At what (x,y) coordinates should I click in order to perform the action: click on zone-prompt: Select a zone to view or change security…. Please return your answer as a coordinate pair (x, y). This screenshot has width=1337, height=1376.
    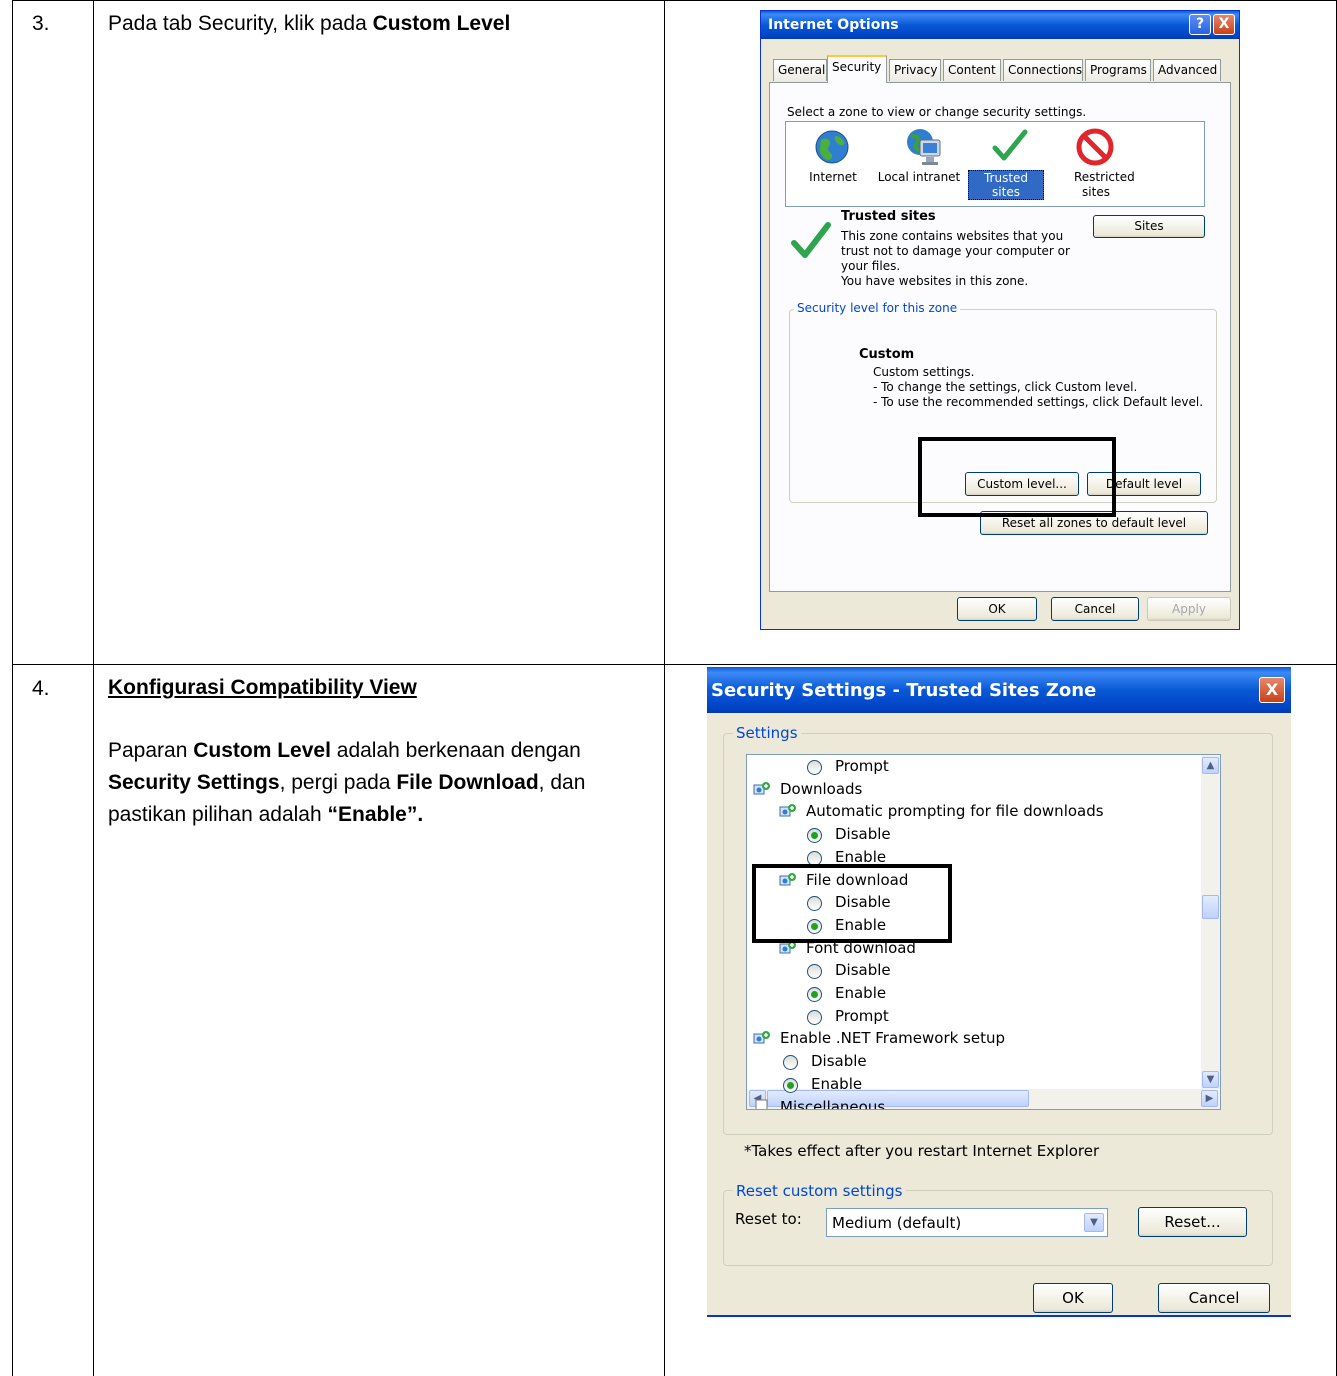
    Looking at the image, I should click on (937, 112).